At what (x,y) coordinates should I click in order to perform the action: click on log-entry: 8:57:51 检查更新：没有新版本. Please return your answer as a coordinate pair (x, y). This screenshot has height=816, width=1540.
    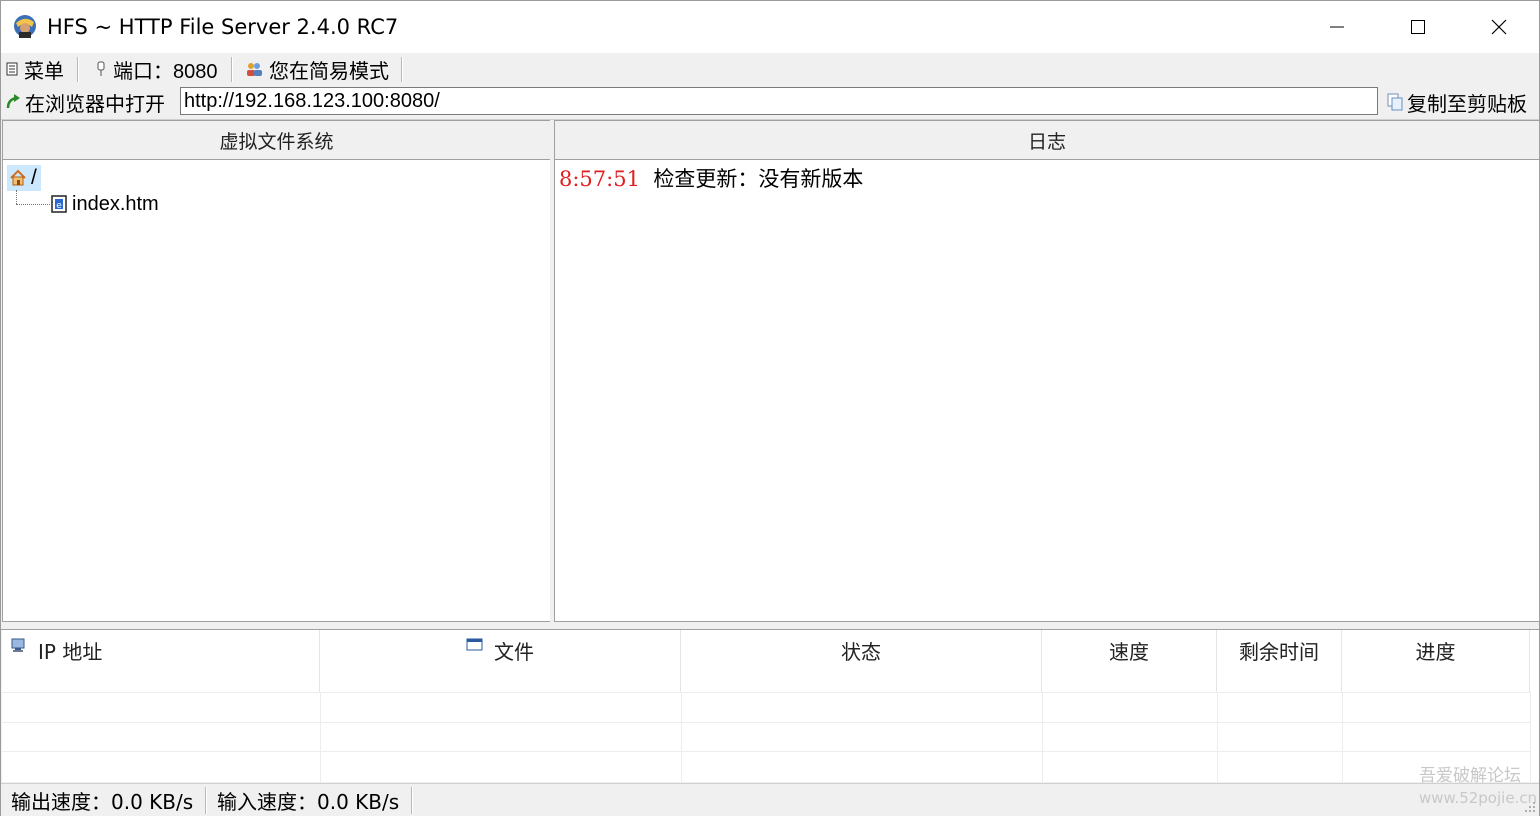
    Looking at the image, I should click on (711, 179).